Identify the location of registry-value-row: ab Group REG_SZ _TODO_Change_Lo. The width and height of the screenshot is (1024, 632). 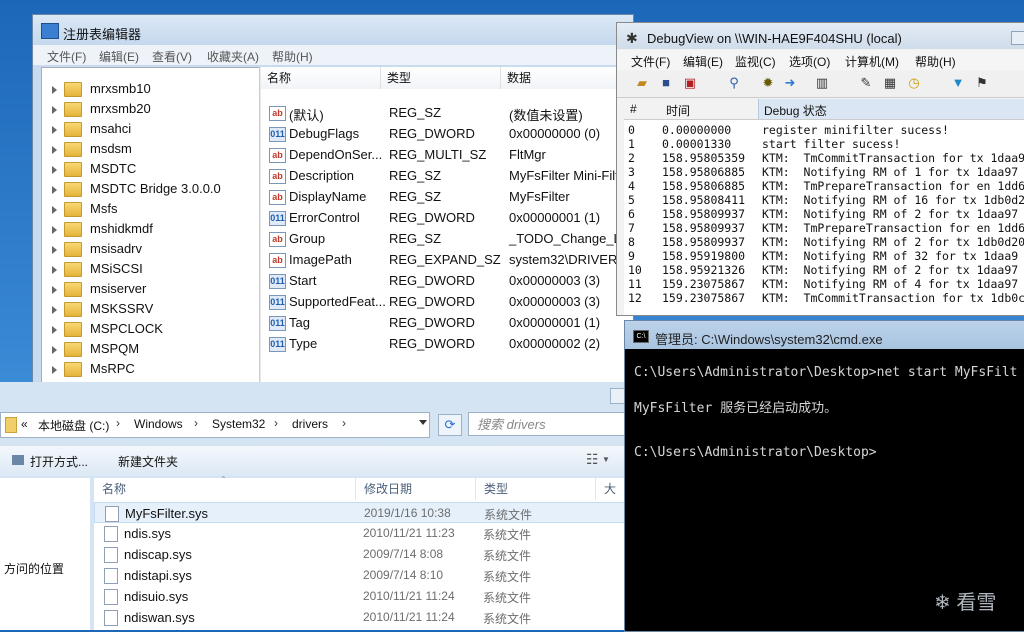
(447, 239).